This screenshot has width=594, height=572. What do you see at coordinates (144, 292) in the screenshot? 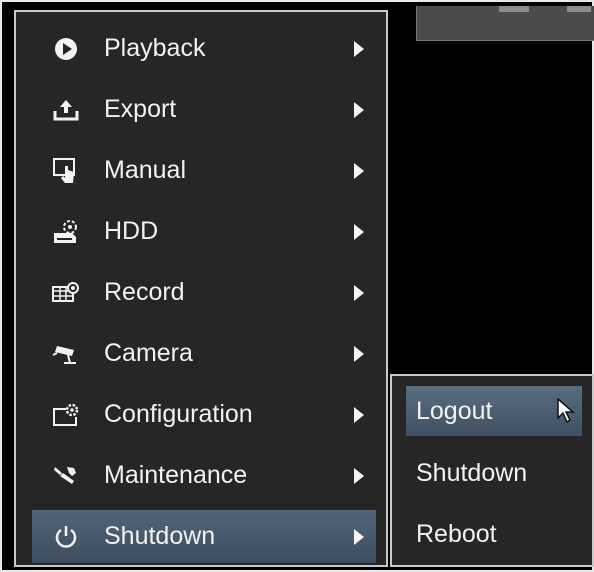
I see `menu-item-label: Record` at bounding box center [144, 292].